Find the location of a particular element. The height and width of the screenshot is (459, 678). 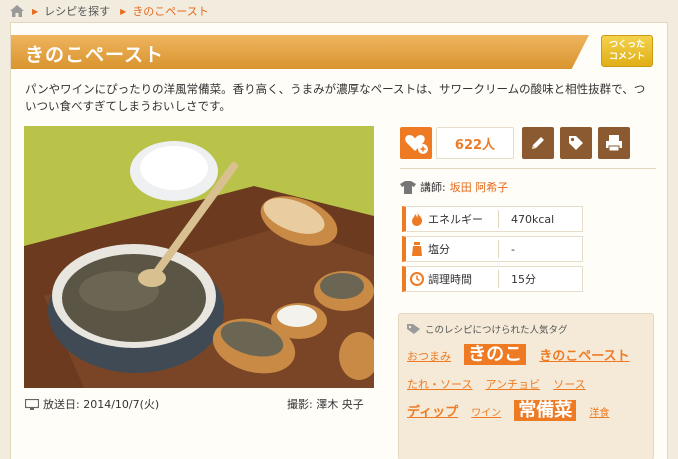

salt-icon is located at coordinates (417, 249).